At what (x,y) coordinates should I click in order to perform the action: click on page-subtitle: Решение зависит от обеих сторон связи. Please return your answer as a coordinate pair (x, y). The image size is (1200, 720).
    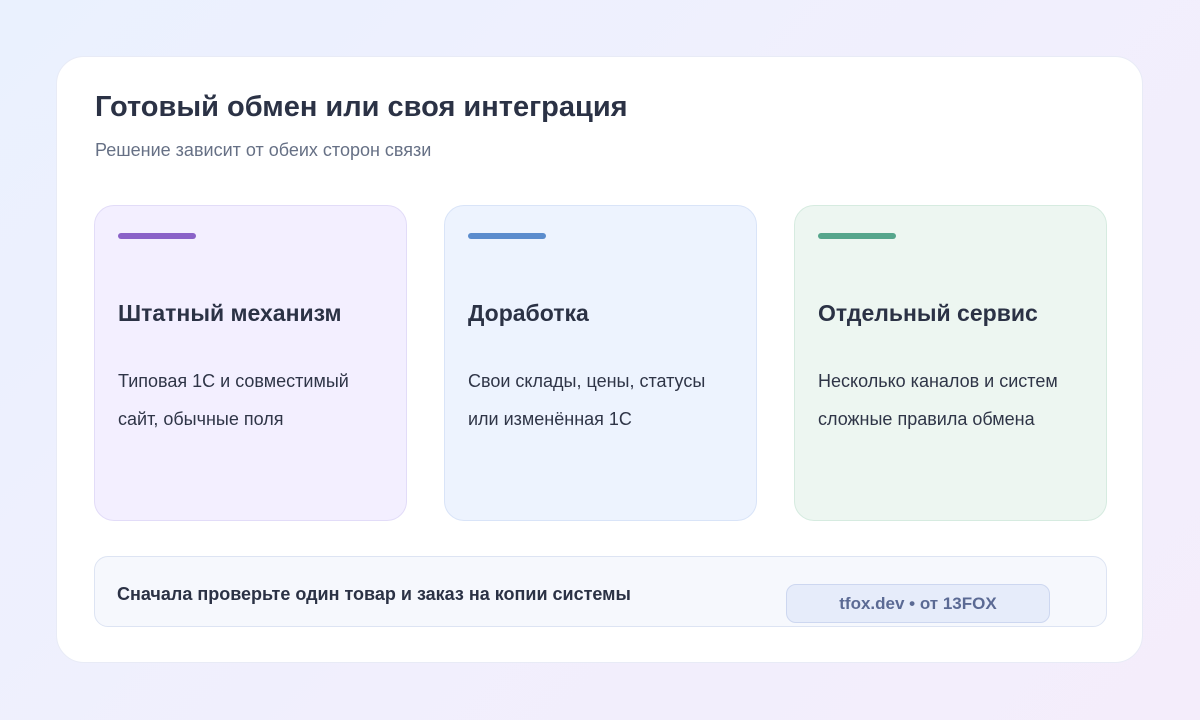
    Looking at the image, I should click on (263, 150).